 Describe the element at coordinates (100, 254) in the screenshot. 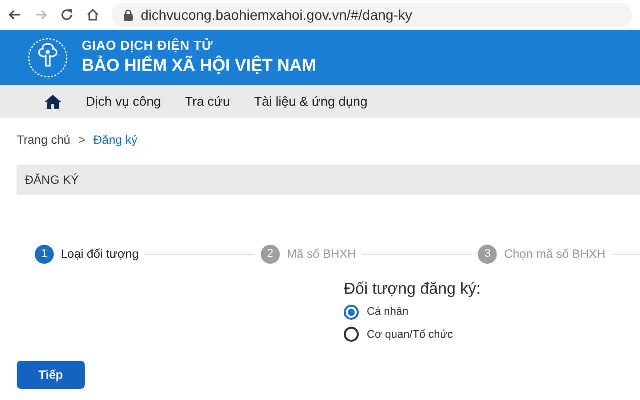

I see `step-label: Loại đối tượng` at that location.